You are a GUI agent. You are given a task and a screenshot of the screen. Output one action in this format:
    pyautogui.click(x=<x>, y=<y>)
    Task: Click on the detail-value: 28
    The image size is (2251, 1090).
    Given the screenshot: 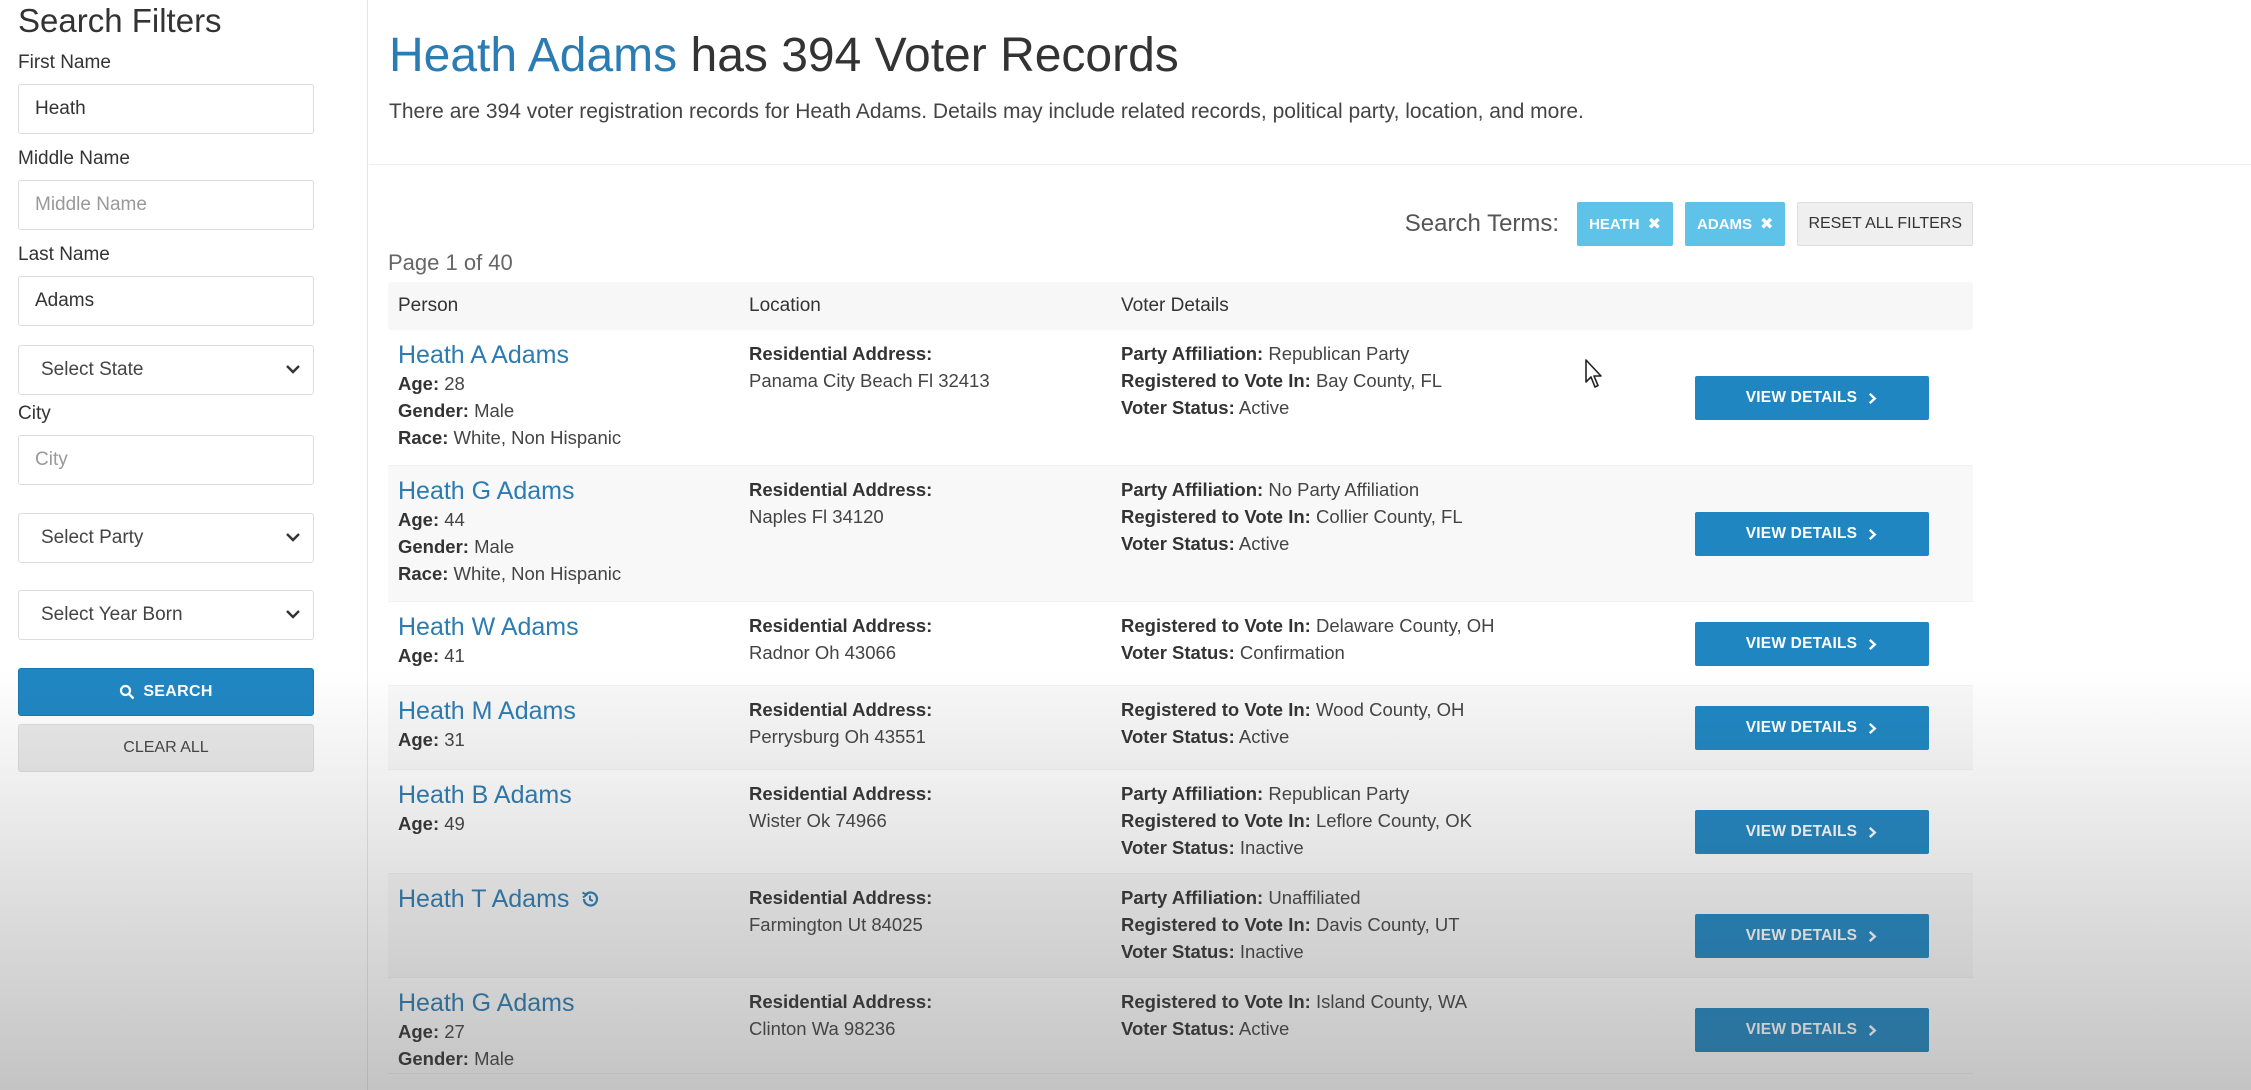 What is the action you would take?
    pyautogui.click(x=452, y=383)
    